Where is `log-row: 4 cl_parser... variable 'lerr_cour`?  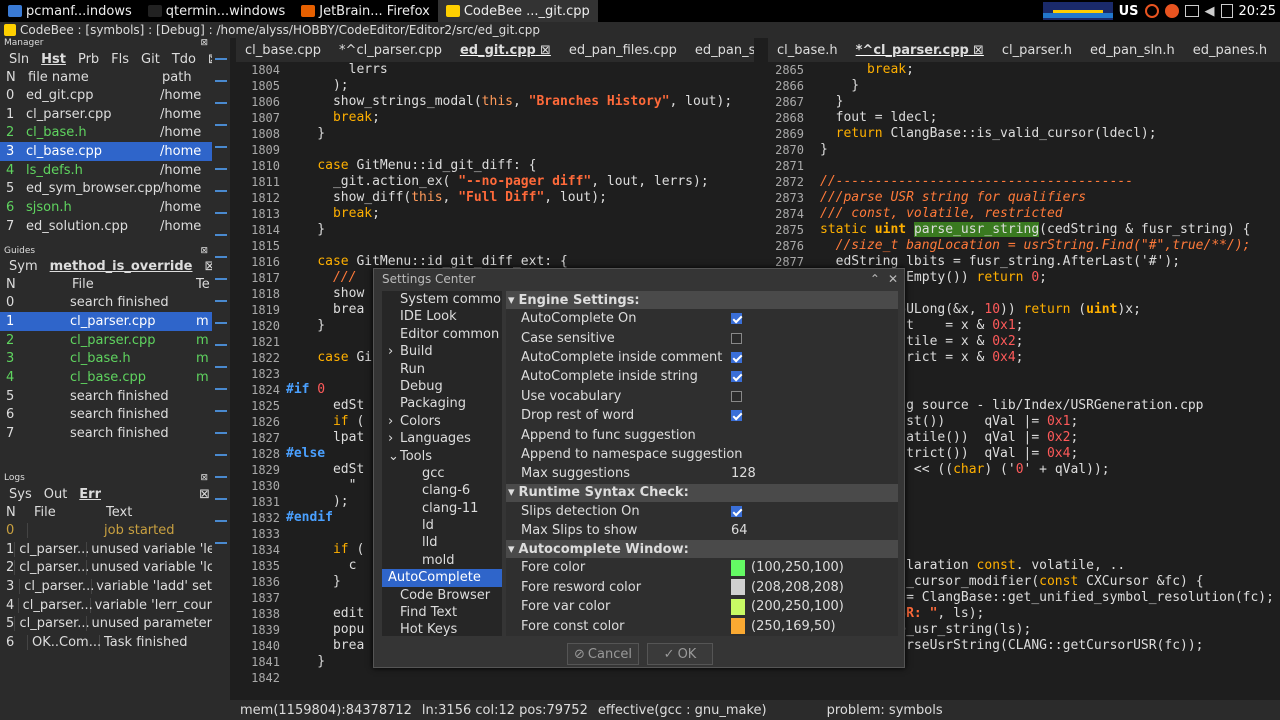
log-row: 4 cl_parser... variable 'lerr_cour is located at coordinates (106, 605).